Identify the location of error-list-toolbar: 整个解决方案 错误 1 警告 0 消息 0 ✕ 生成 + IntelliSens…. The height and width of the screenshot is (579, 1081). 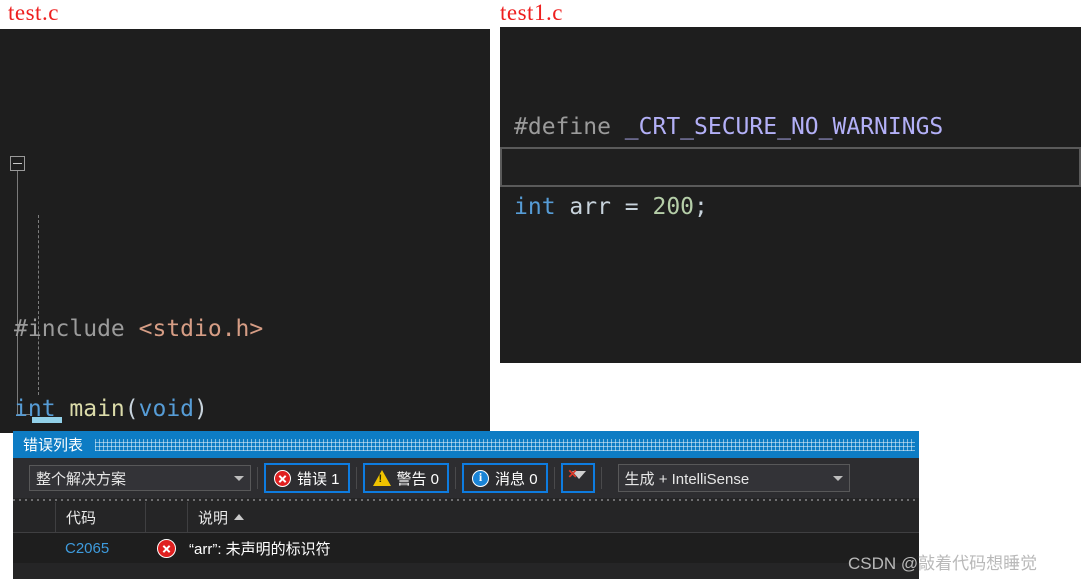
(466, 478).